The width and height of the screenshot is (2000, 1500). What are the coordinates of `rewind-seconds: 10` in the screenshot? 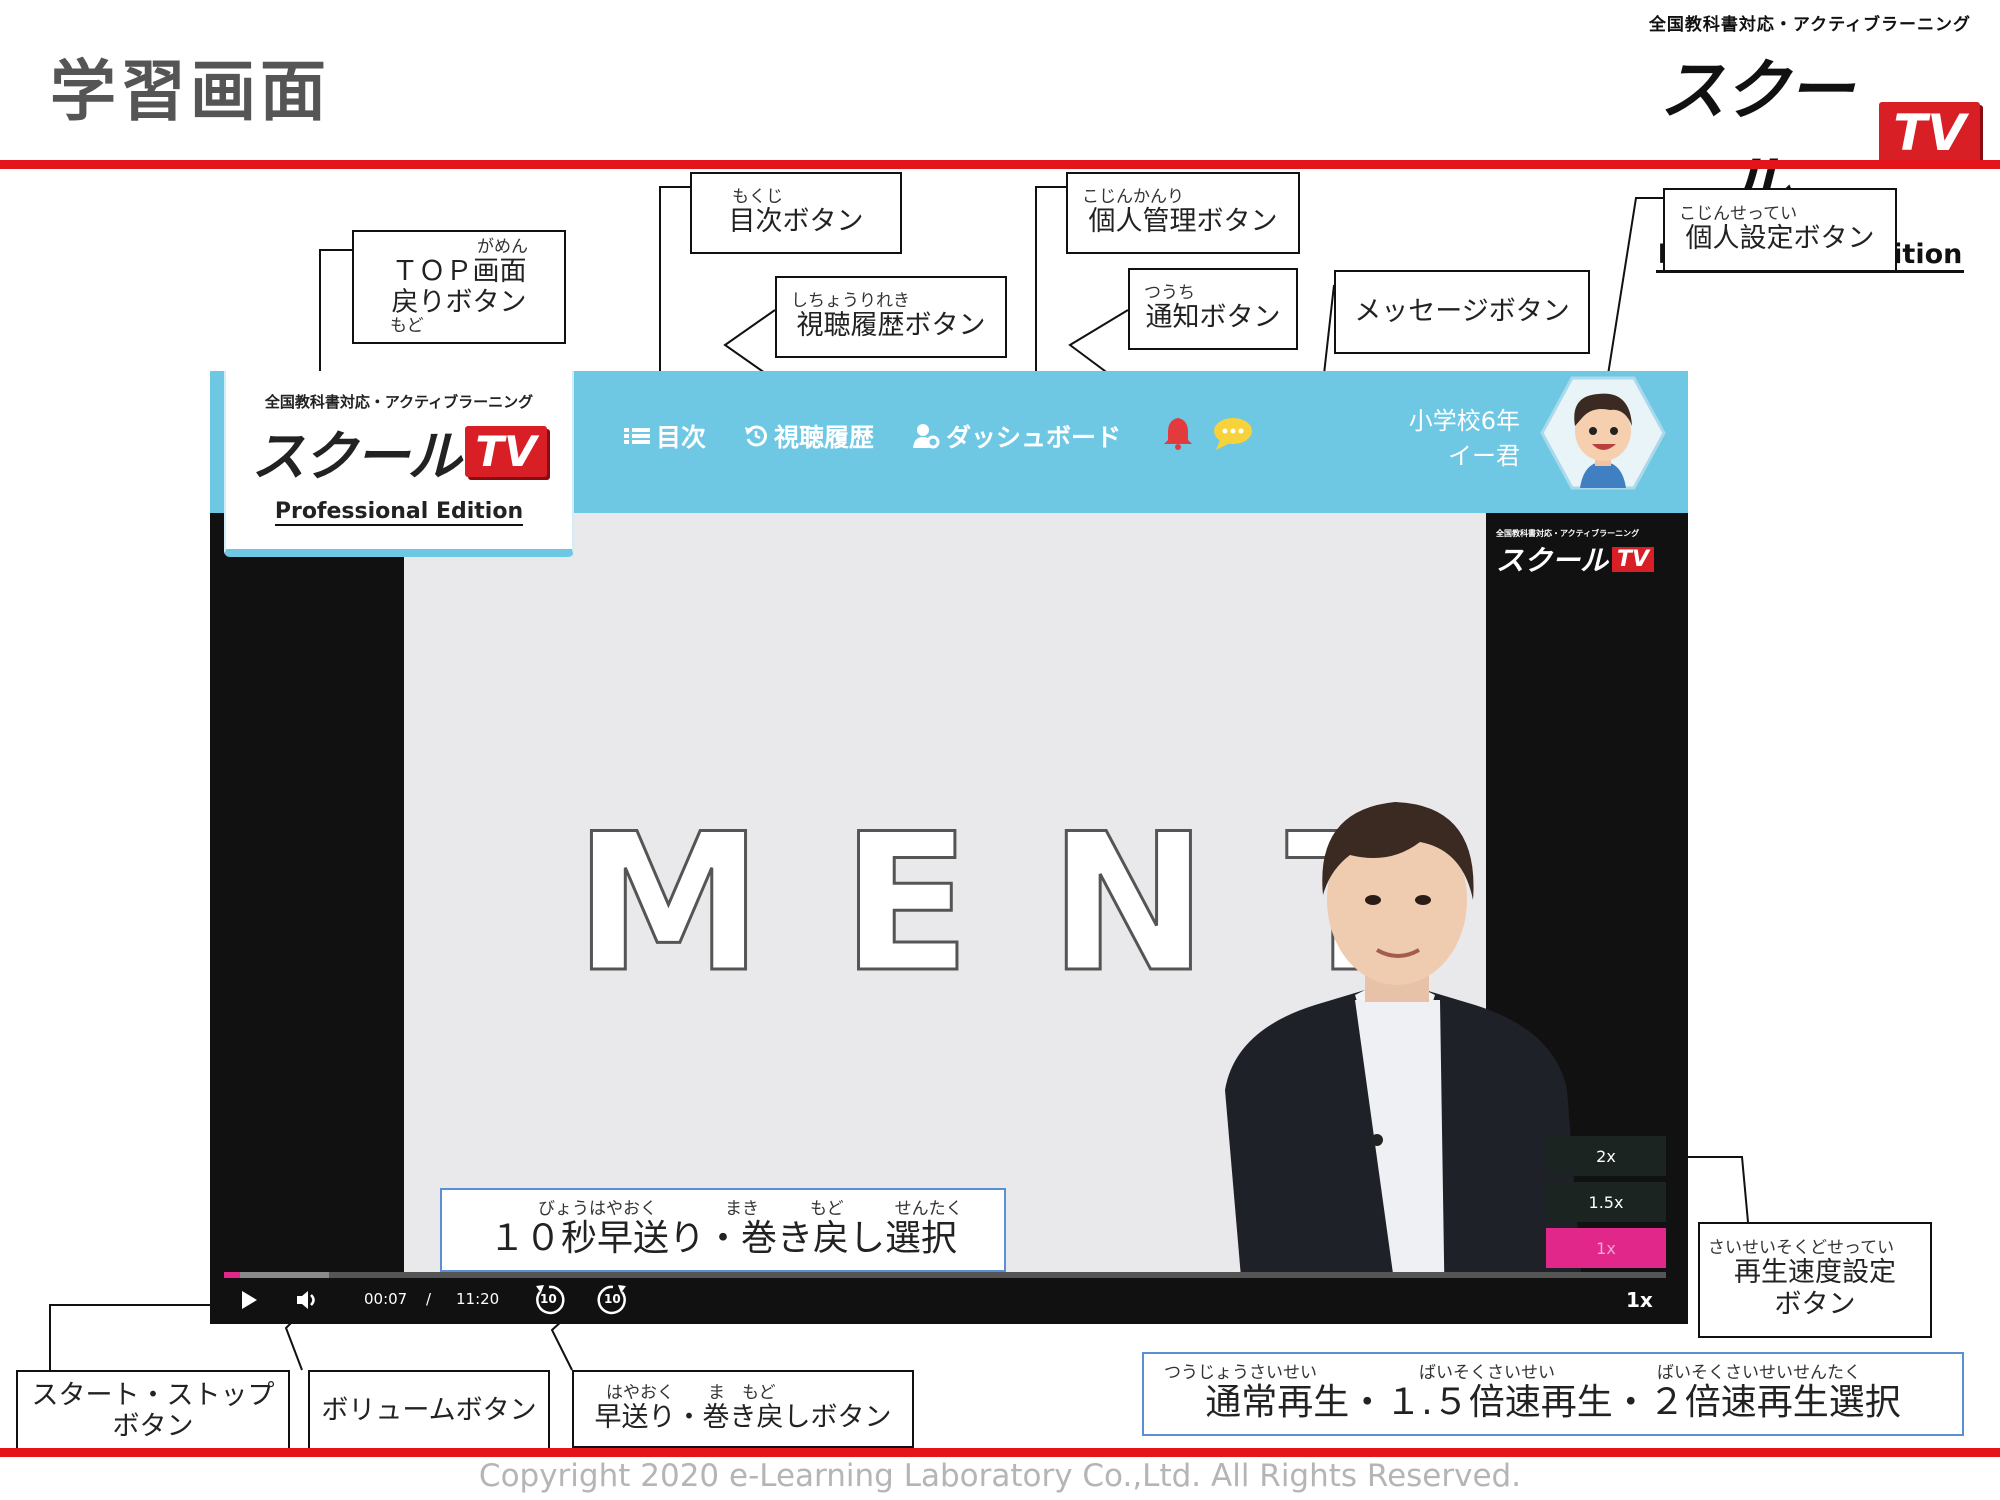 It's located at (548, 1299).